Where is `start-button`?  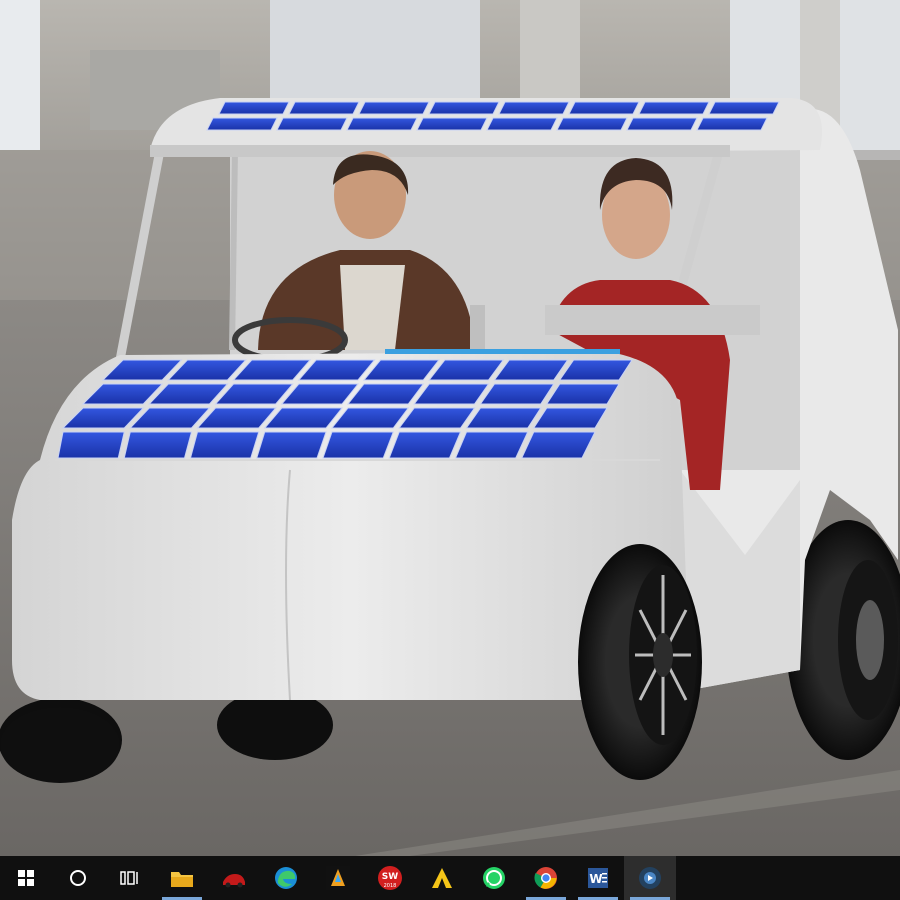 start-button is located at coordinates (26, 878).